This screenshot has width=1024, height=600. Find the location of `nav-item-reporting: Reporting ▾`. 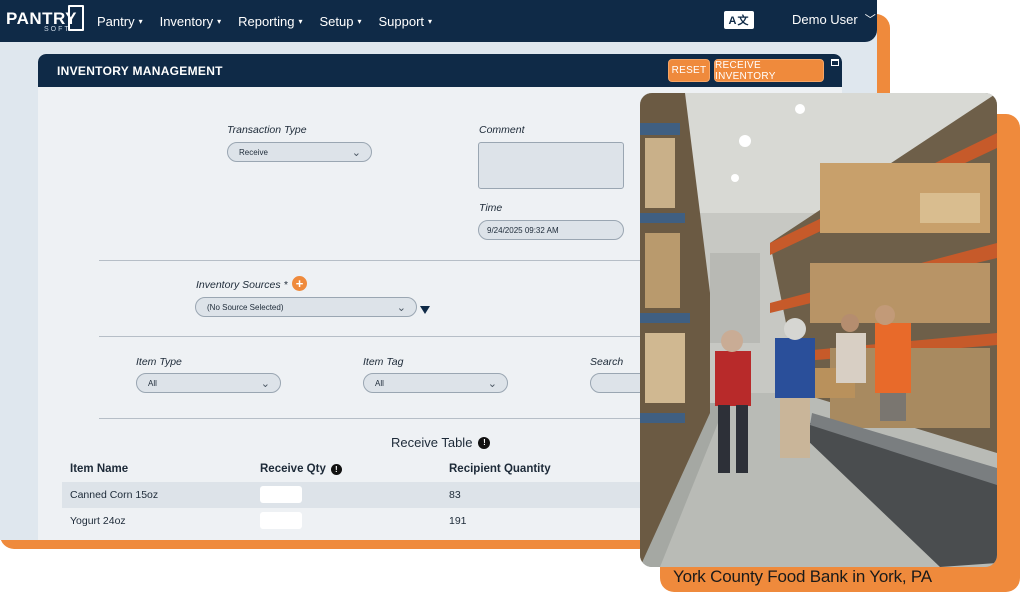

nav-item-reporting: Reporting ▾ is located at coordinates (270, 21).